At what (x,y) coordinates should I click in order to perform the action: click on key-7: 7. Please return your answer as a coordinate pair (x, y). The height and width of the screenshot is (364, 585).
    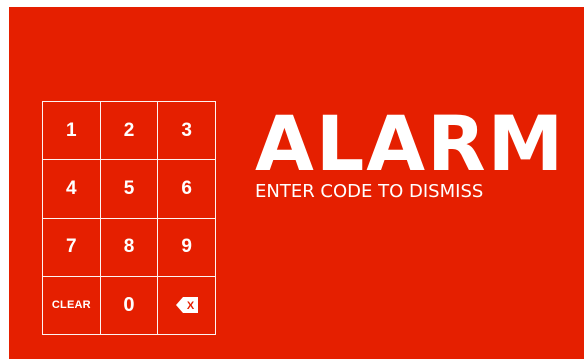
    Looking at the image, I should click on (72, 247).